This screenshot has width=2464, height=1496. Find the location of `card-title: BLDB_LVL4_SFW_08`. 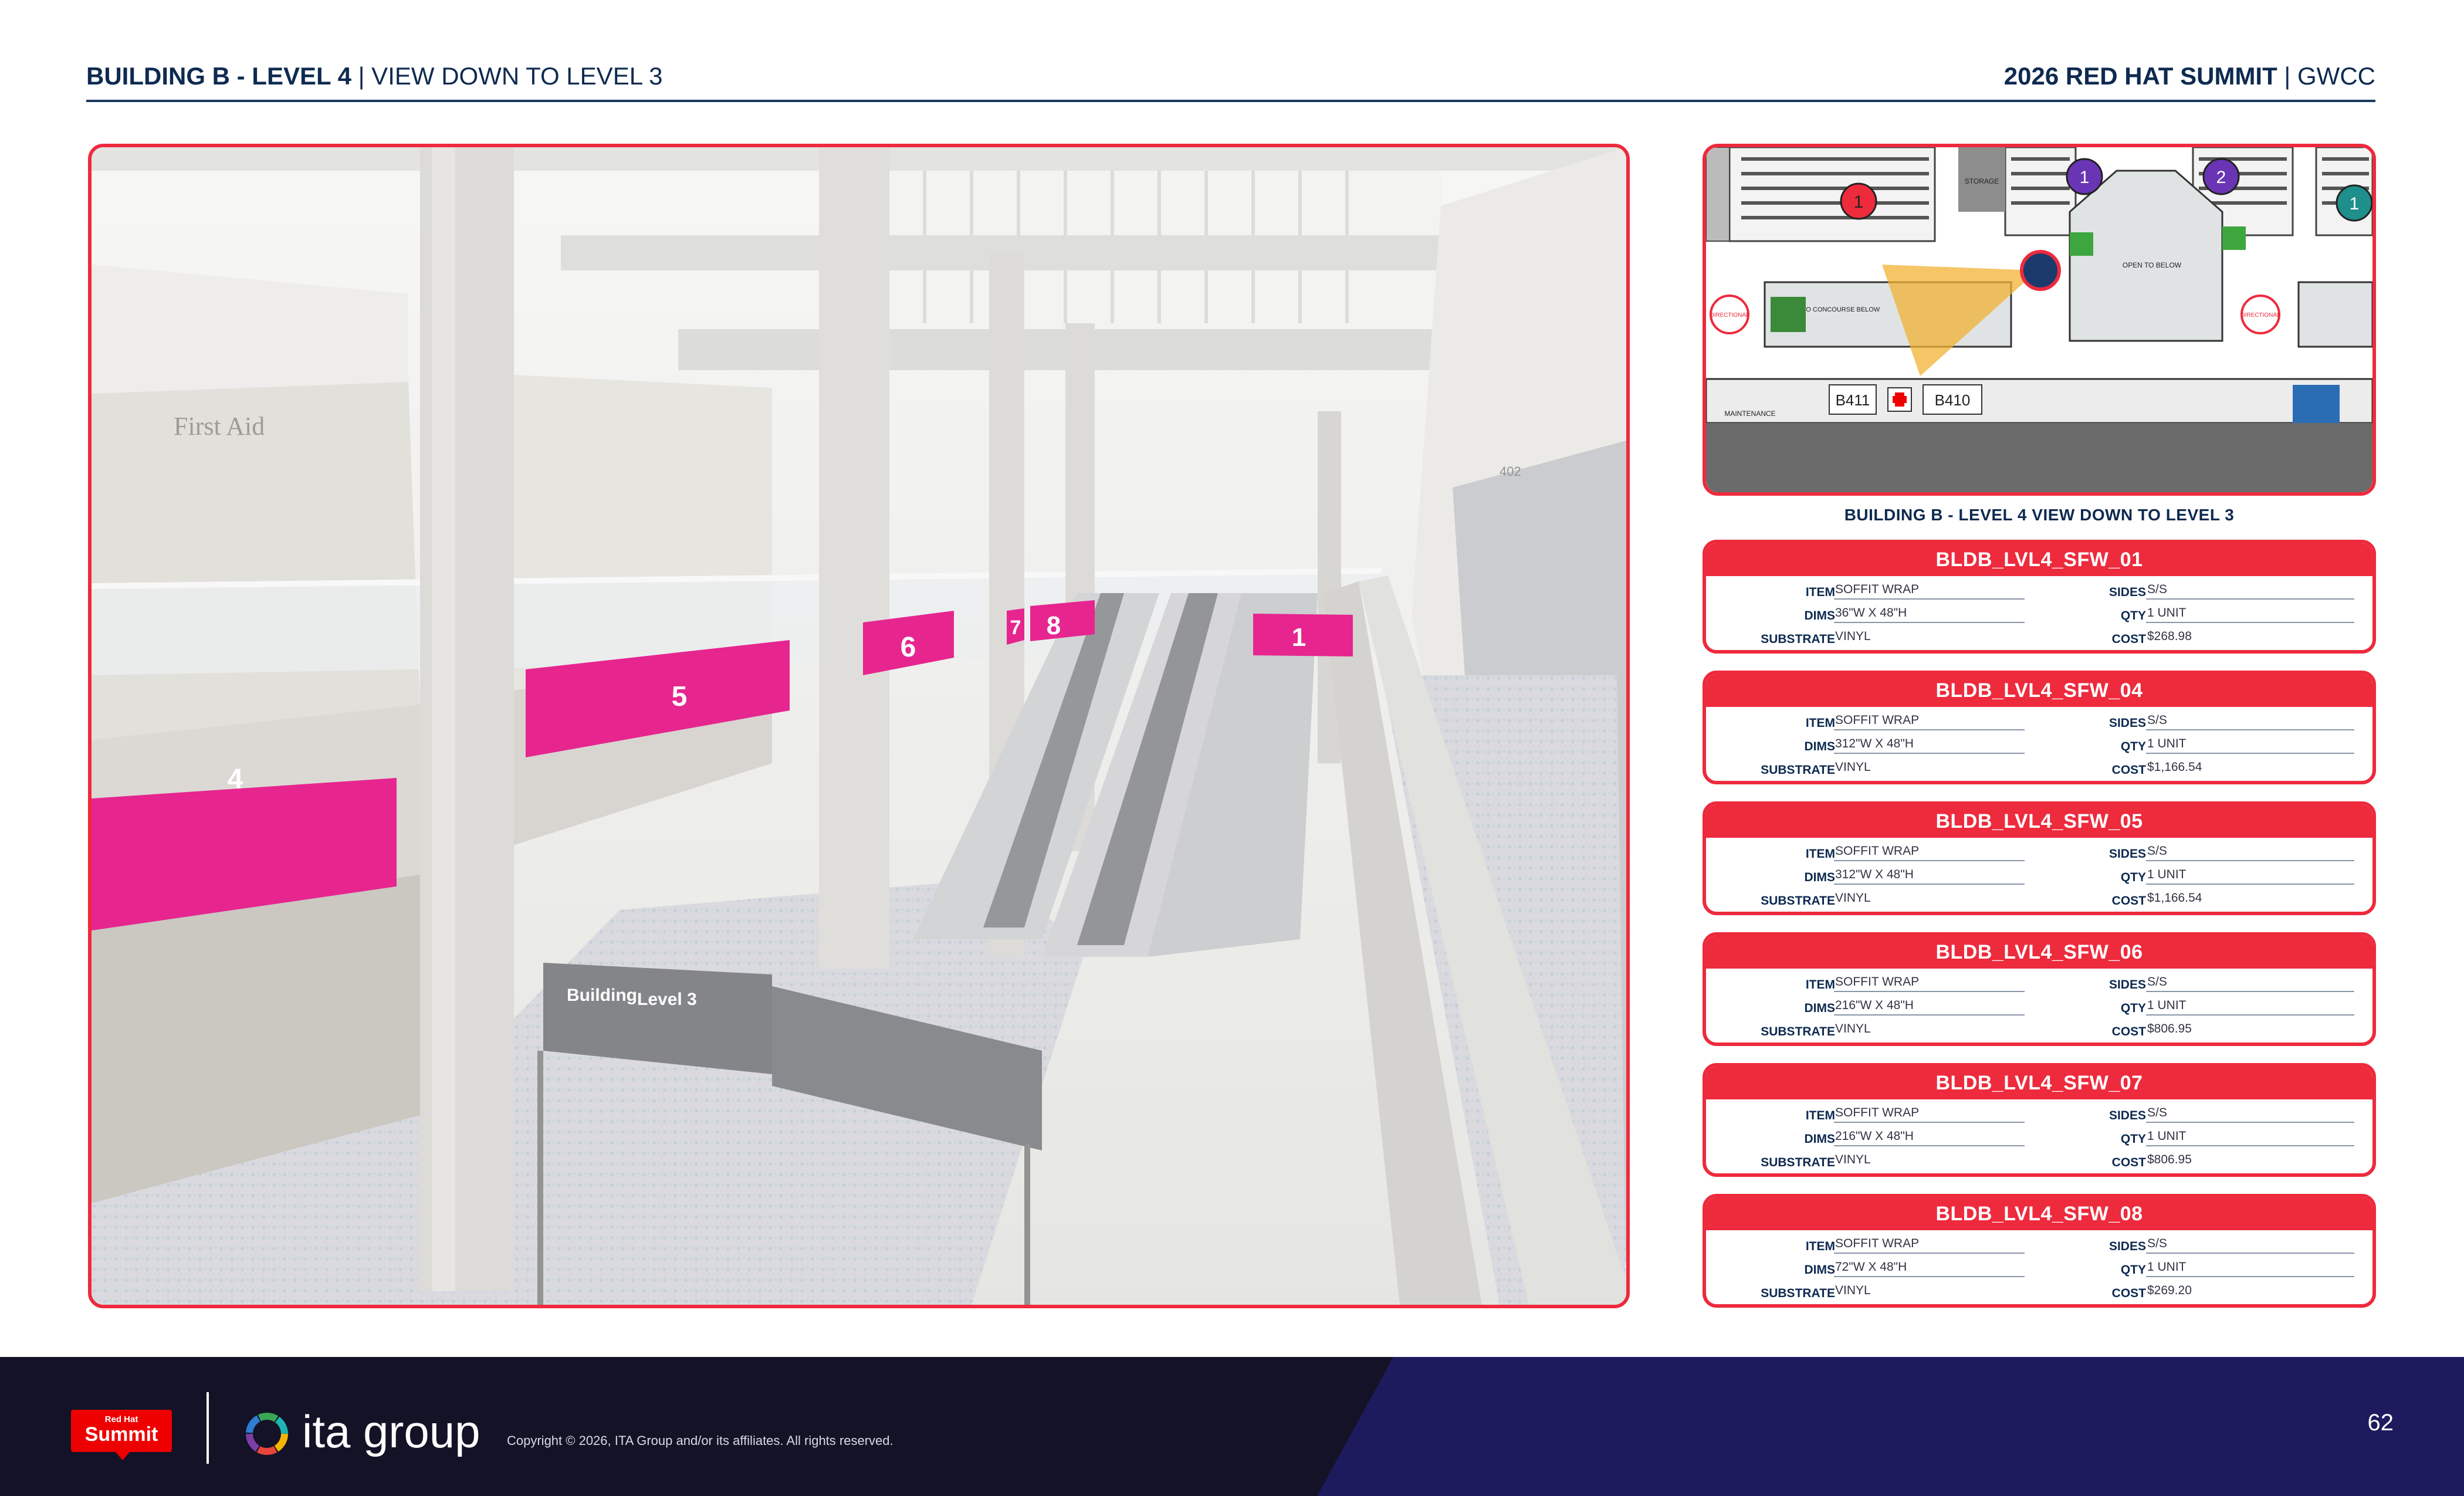

card-title: BLDB_LVL4_SFW_08 is located at coordinates (2039, 1213).